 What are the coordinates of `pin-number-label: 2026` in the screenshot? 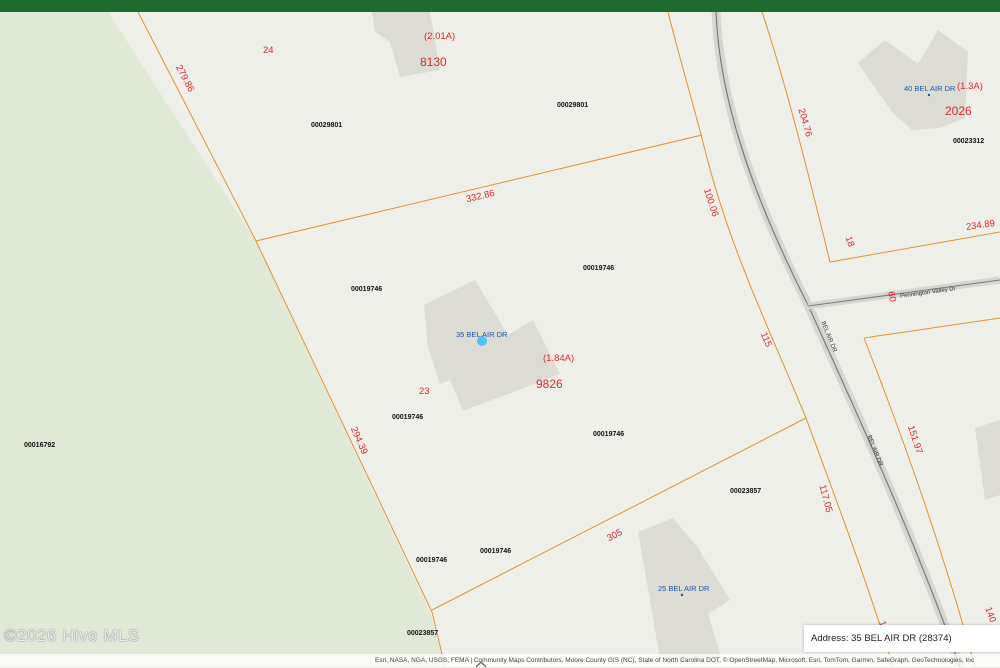 It's located at (958, 111).